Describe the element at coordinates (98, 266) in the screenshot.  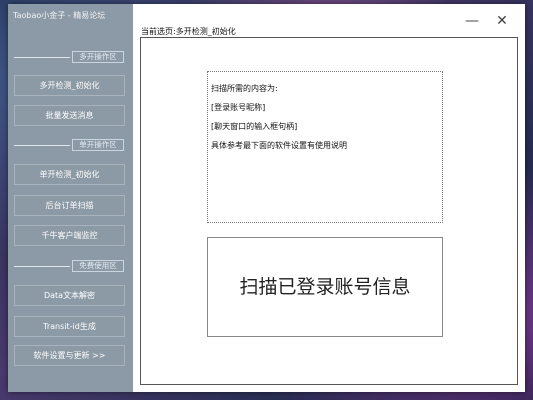
I see `section-label: 免费使用区` at that location.